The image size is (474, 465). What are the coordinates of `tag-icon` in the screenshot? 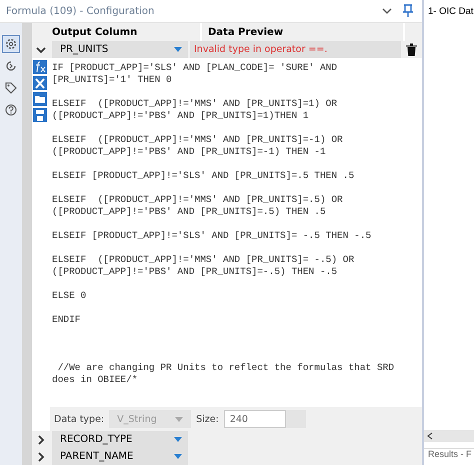 It's located at (11, 88).